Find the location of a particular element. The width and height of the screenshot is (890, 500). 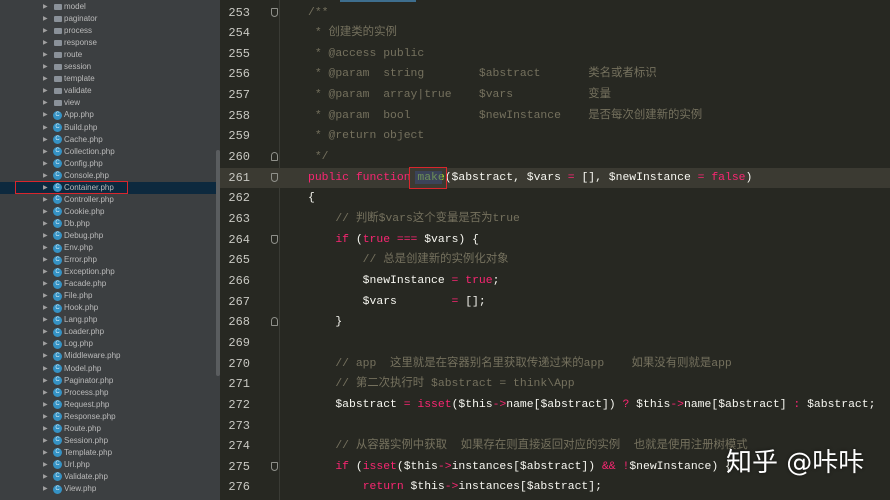

tree-item: ▶ paginator is located at coordinates (108, 19).